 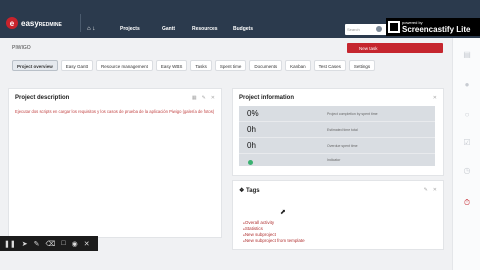 I want to click on camera-icon: ◉, so click(x=75, y=244).